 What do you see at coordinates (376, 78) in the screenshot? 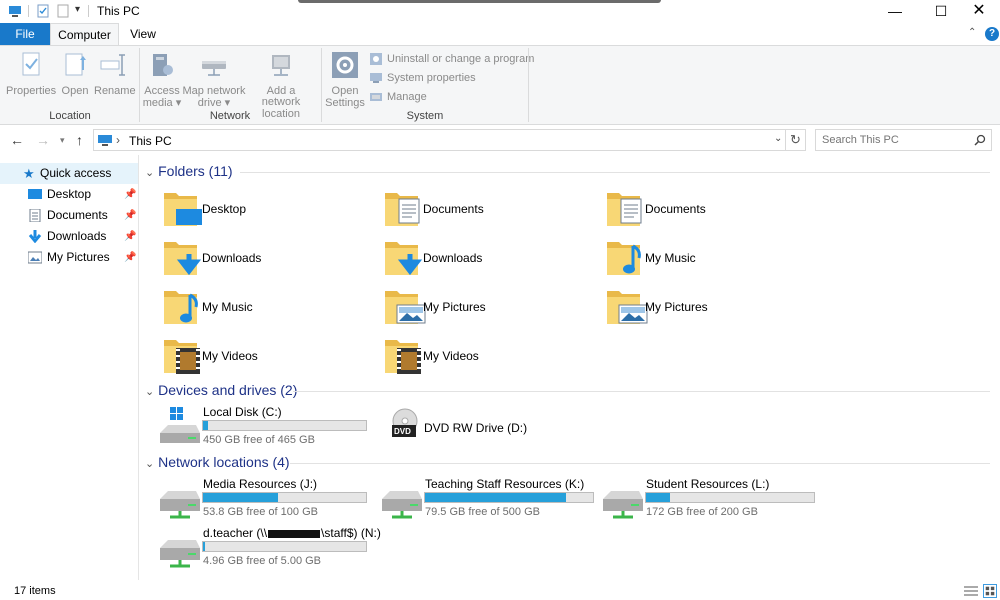
I see `system-properties-icon` at bounding box center [376, 78].